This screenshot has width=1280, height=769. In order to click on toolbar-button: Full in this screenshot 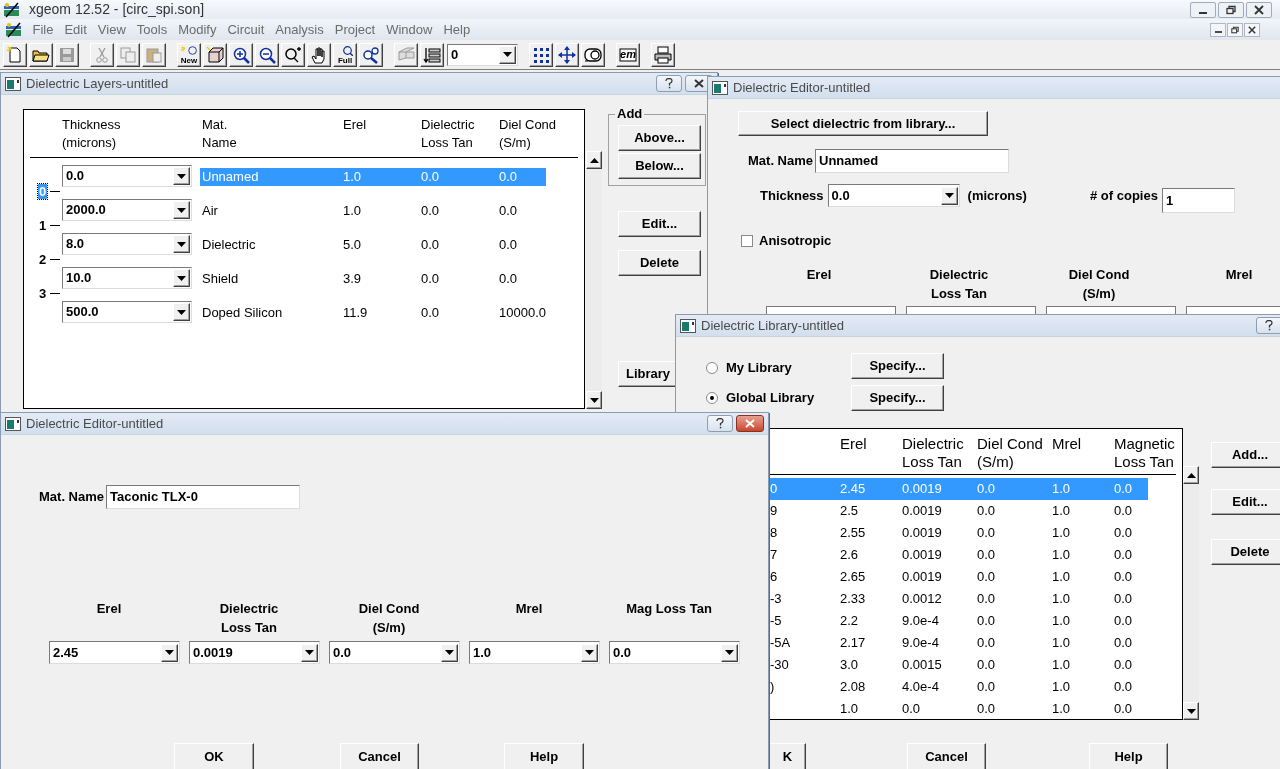, I will do `click(345, 54)`.